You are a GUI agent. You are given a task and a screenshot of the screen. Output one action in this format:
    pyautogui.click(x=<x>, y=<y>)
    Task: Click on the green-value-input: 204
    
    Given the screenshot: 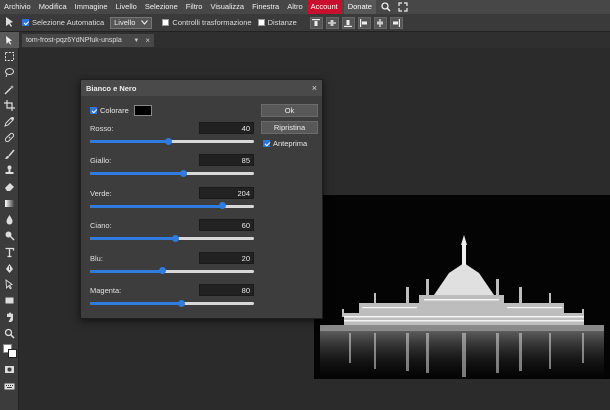 What is the action you would take?
    pyautogui.click(x=226, y=192)
    